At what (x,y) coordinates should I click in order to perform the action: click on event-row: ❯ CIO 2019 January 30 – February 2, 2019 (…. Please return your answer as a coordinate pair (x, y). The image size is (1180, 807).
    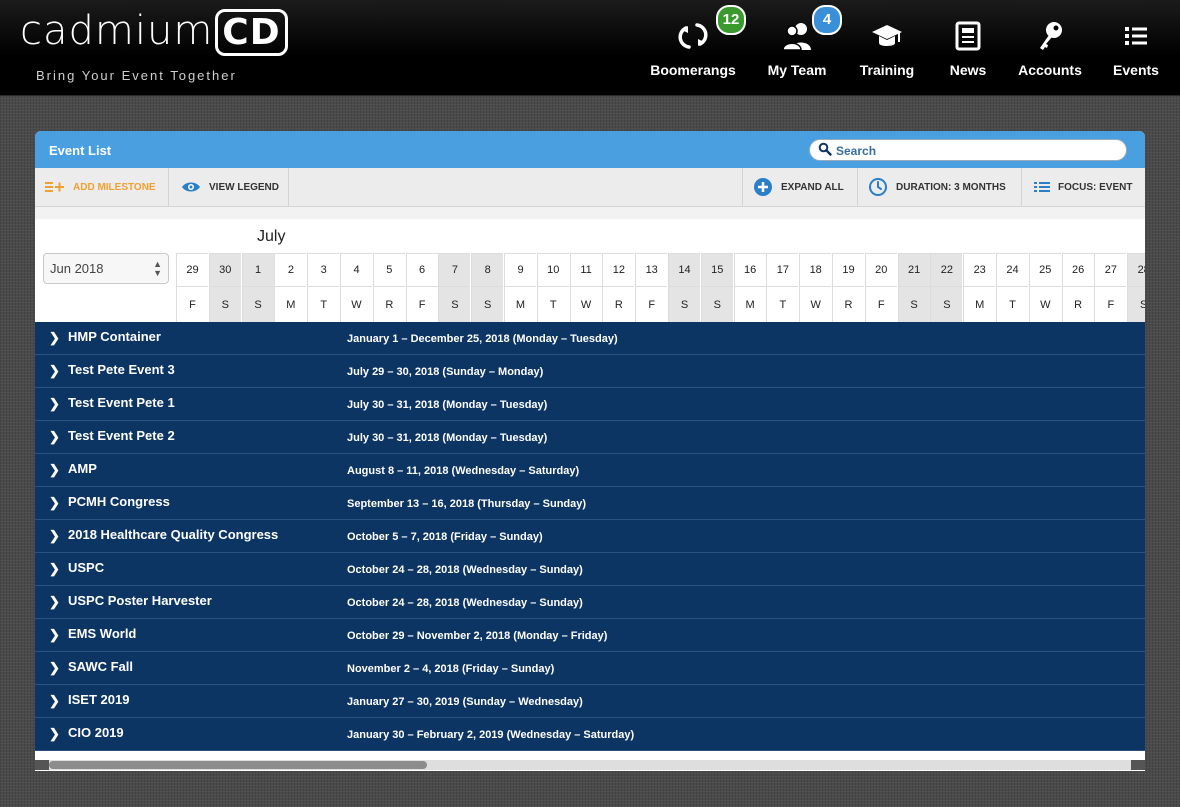
    Looking at the image, I should click on (590, 734).